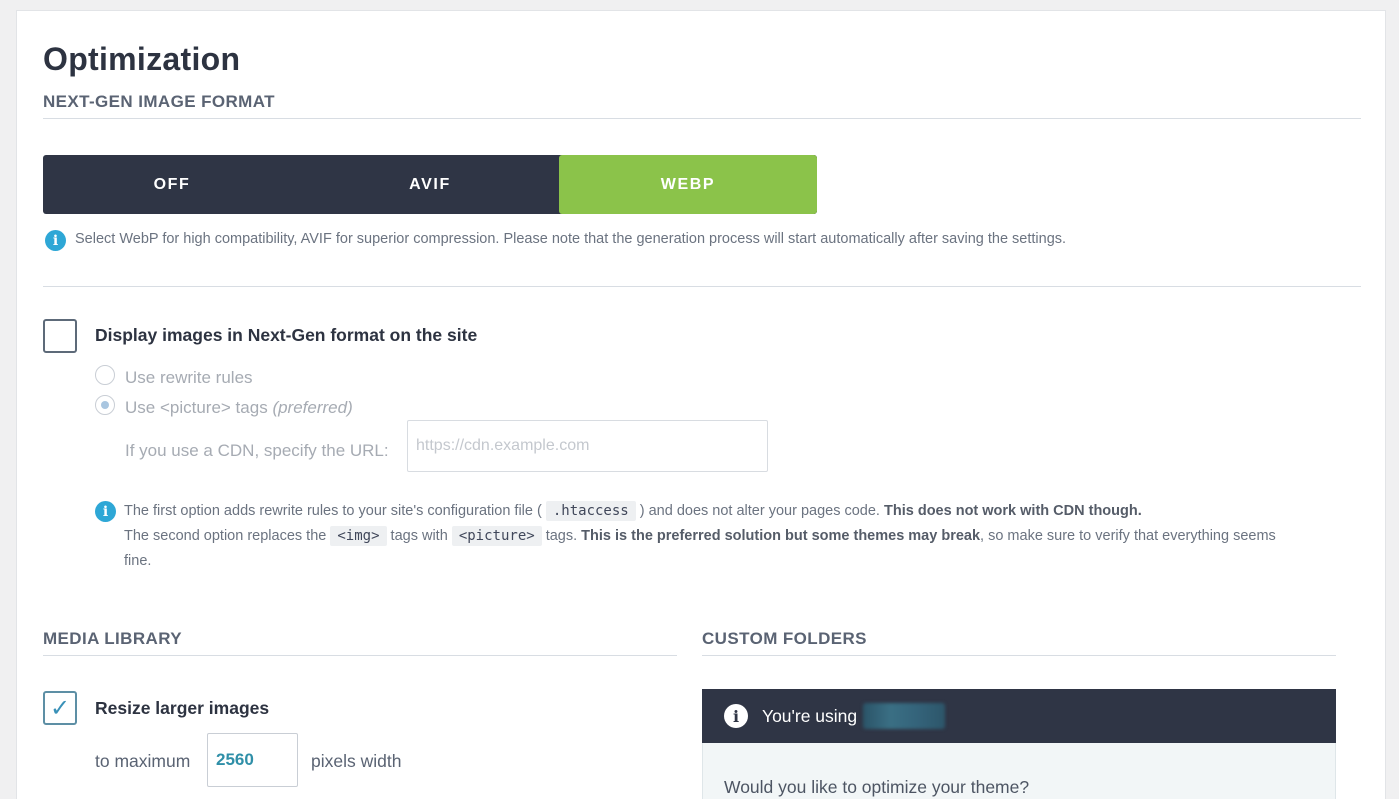 Image resolution: width=1399 pixels, height=799 pixels. Describe the element at coordinates (358, 536) in the screenshot. I see `img-tag-code: <img>` at that location.